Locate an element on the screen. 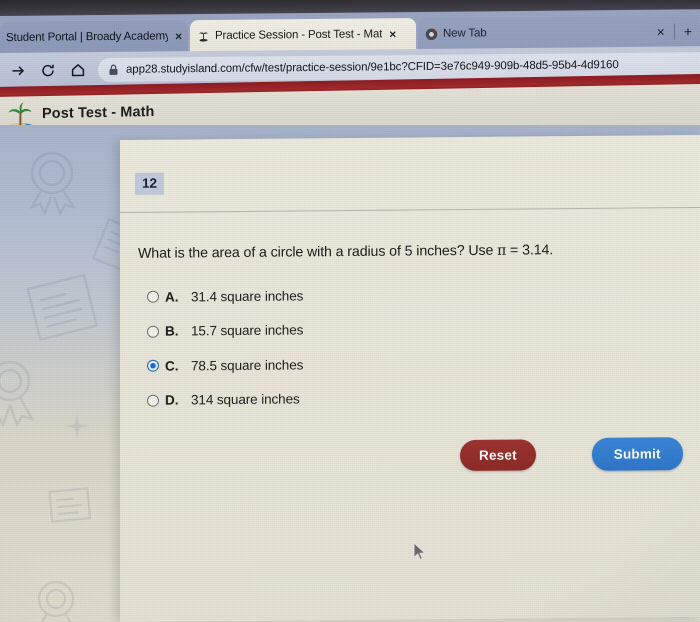 The height and width of the screenshot is (622, 700). lock-icon is located at coordinates (113, 69).